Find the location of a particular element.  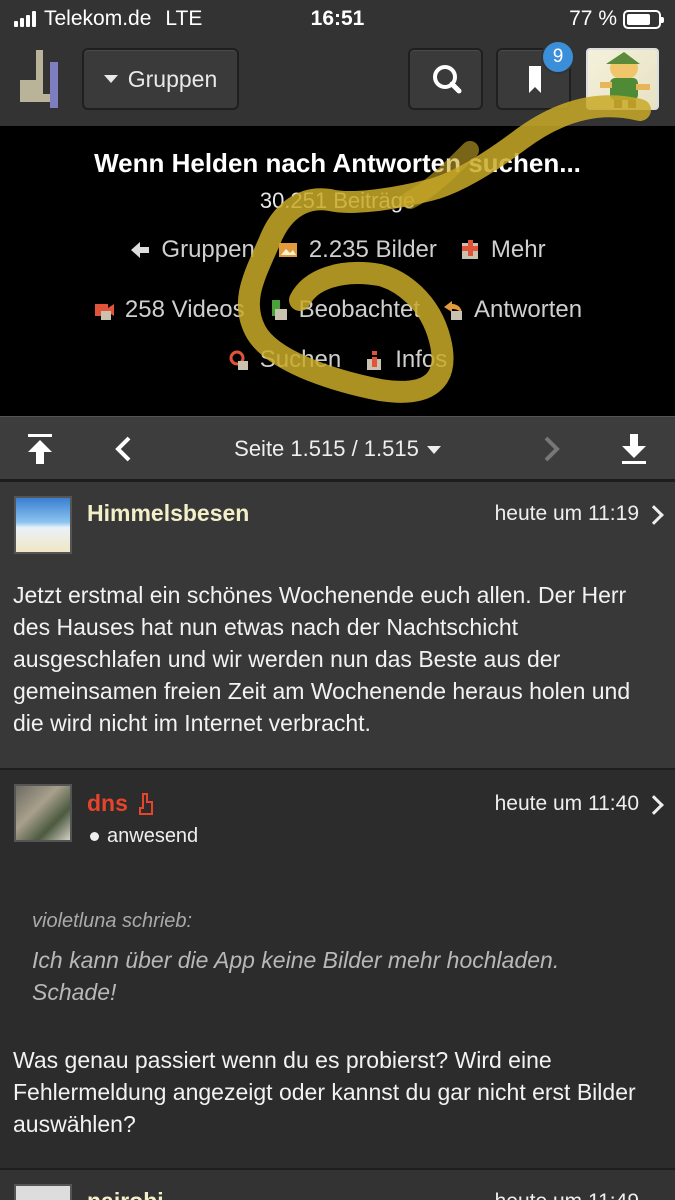

pagination-bar: Seite 1.515 / 1.515 is located at coordinates (337, 448).